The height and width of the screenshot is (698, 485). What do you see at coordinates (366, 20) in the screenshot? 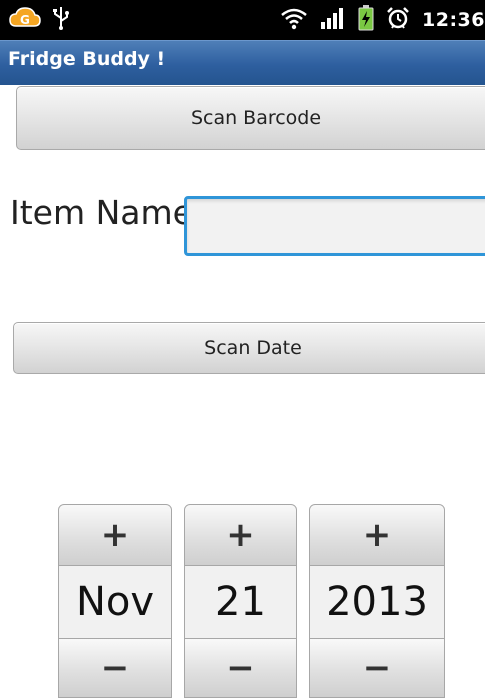
I see `battery-charging-icon` at bounding box center [366, 20].